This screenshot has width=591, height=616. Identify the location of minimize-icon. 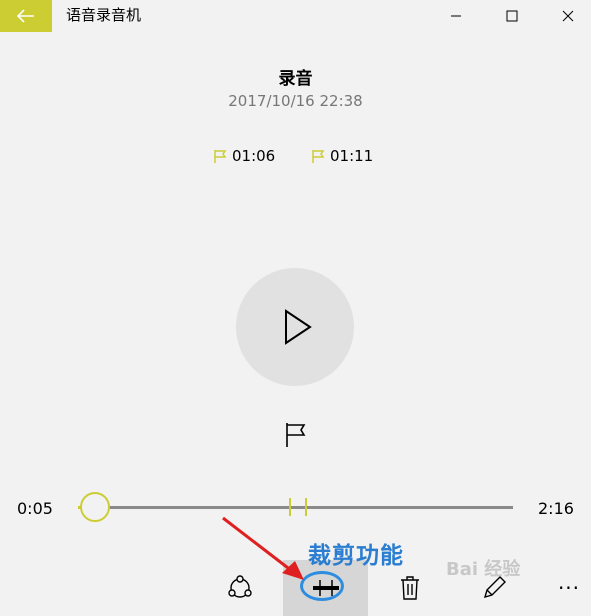
(456, 16).